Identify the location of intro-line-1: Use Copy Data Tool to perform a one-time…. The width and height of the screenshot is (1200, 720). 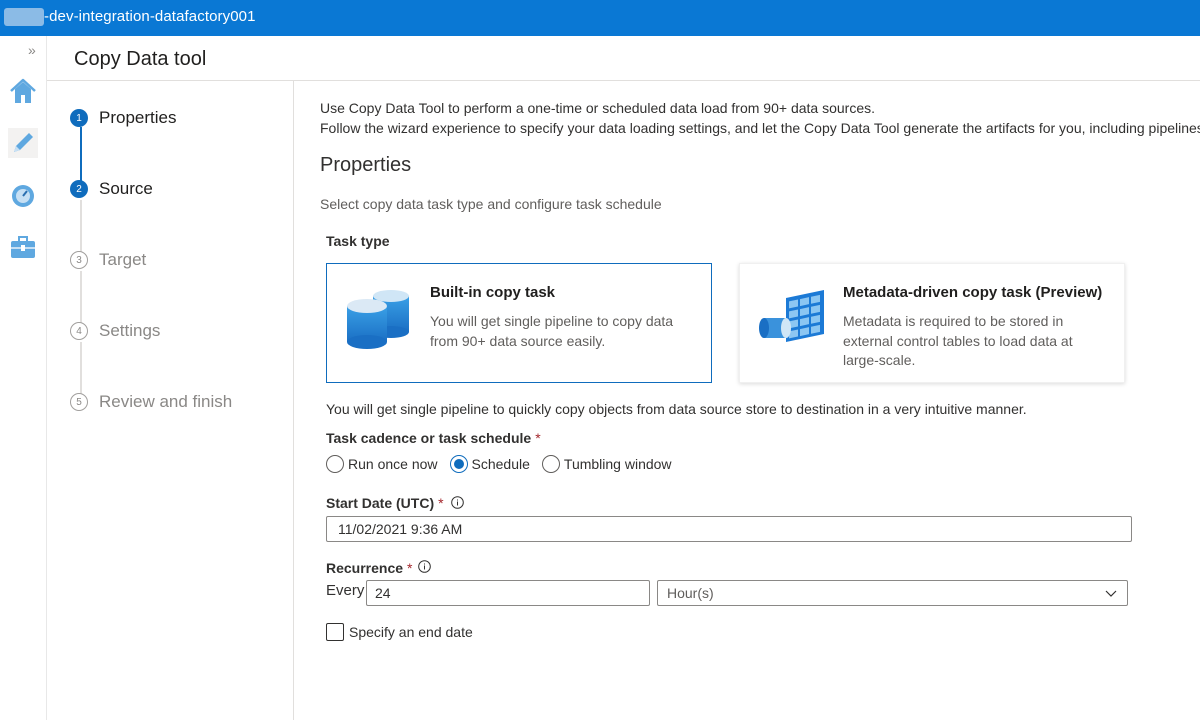
(597, 108).